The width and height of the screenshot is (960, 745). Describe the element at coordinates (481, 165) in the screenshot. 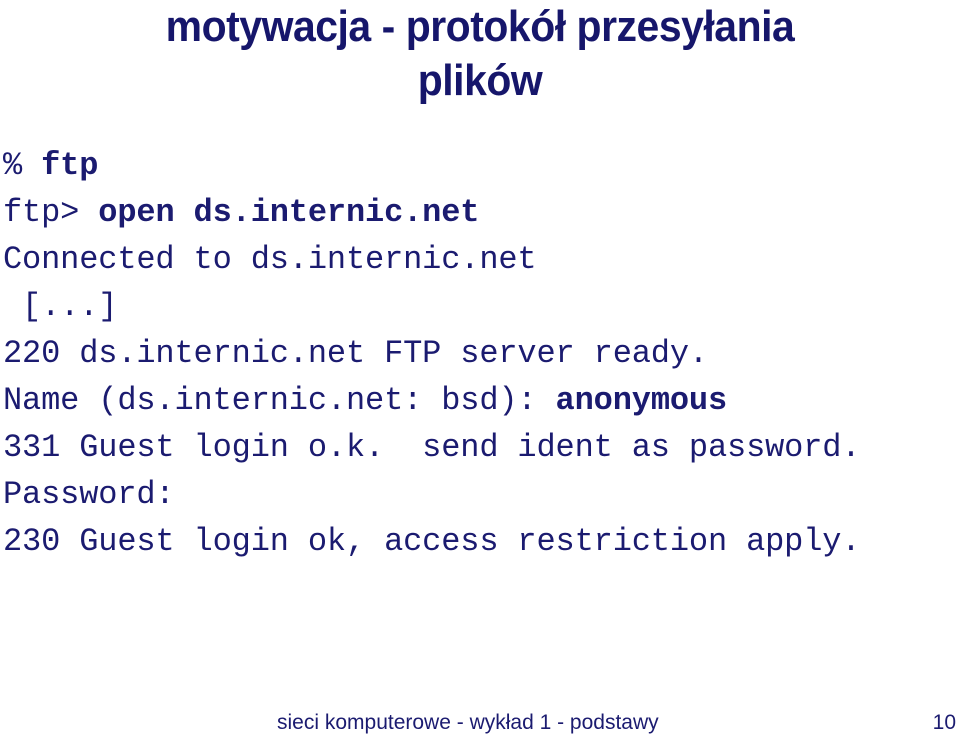

I see `transcript-line: % ftp` at that location.